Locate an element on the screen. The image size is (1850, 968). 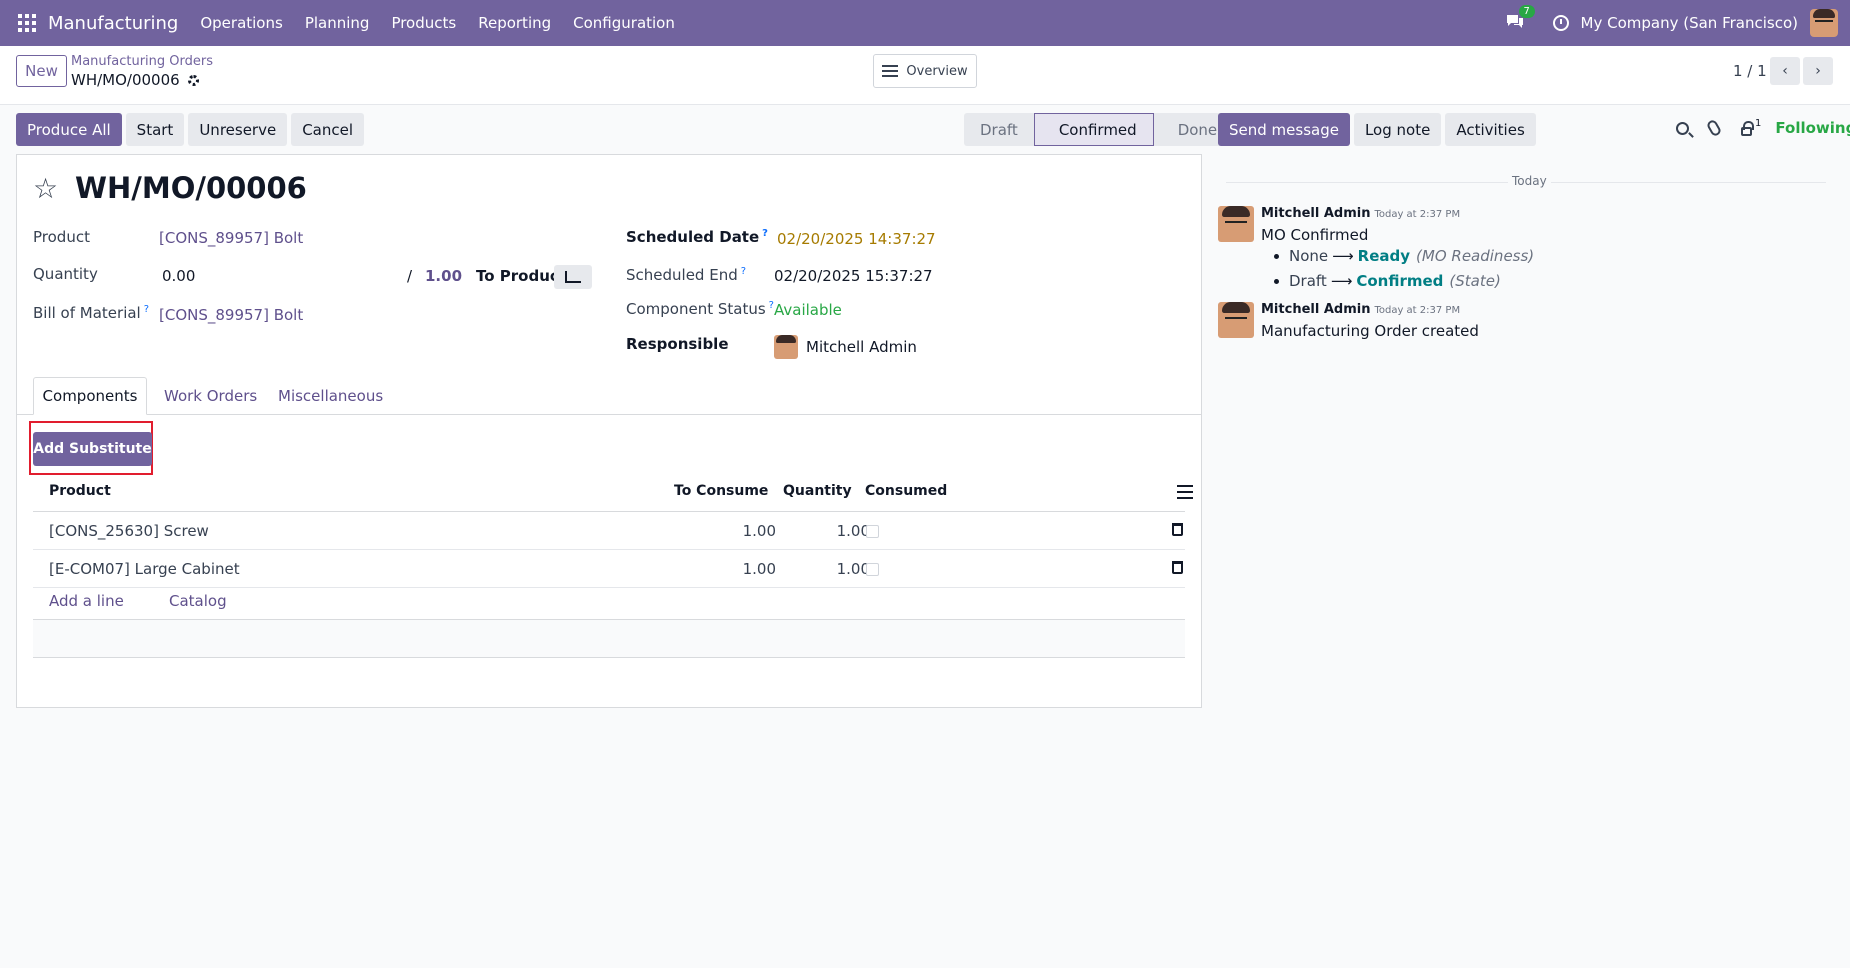
cancel-button: Cancel is located at coordinates (328, 129).